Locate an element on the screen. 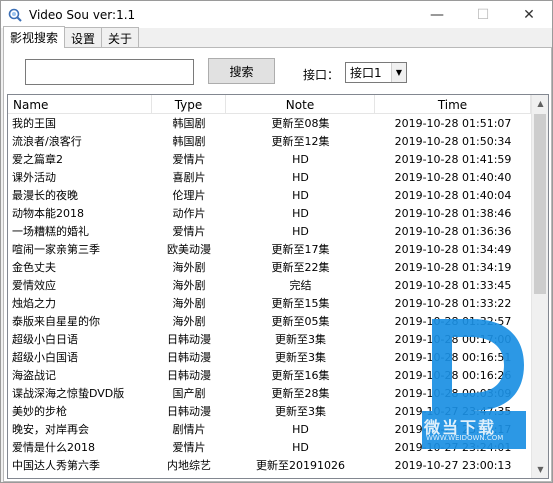  table-row: 我的王国 韩国剧 更新至08集 2019-10-28 01:51:07 is located at coordinates (278, 123).